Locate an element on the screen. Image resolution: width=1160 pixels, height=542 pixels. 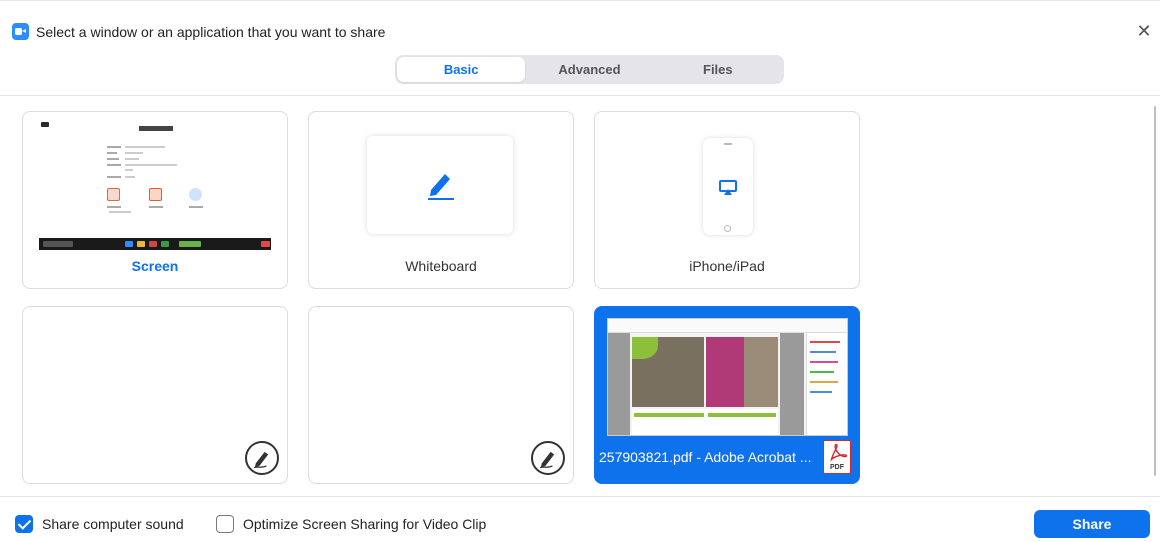
whiteboard-card is located at coordinates (440, 185).